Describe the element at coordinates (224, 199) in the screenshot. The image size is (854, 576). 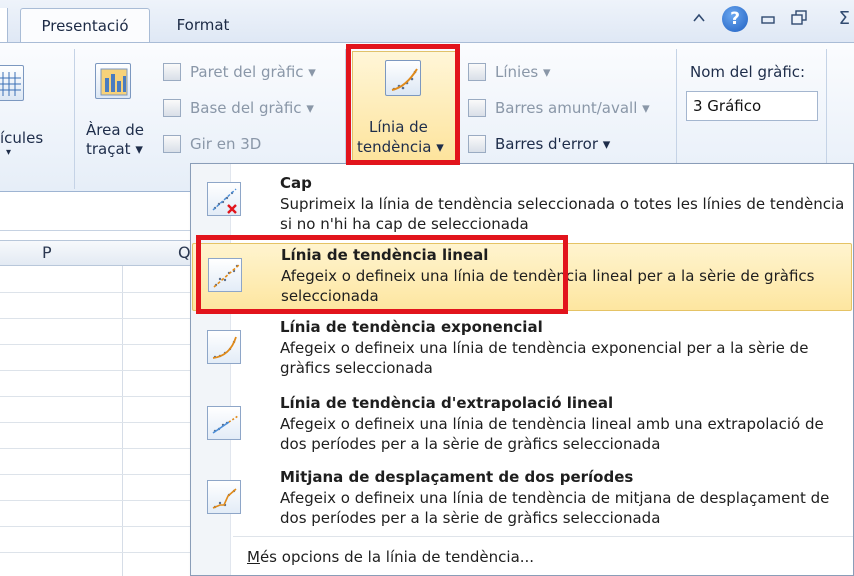
I see `no-trendline-icon` at that location.